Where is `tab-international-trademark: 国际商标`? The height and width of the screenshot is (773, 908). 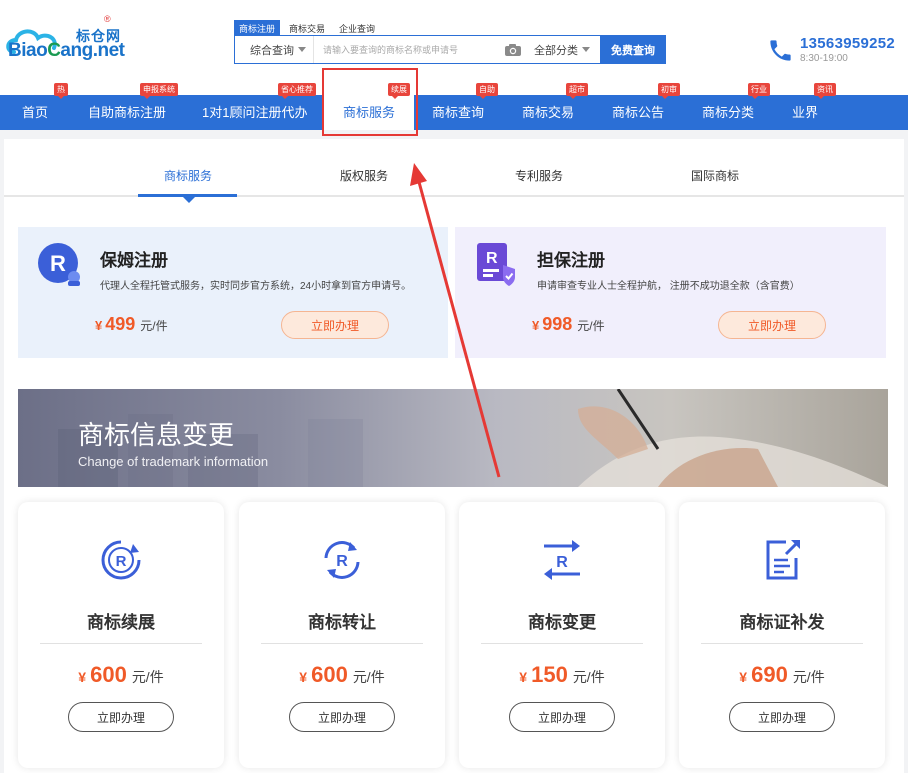 tab-international-trademark: 国际商标 is located at coordinates (715, 168).